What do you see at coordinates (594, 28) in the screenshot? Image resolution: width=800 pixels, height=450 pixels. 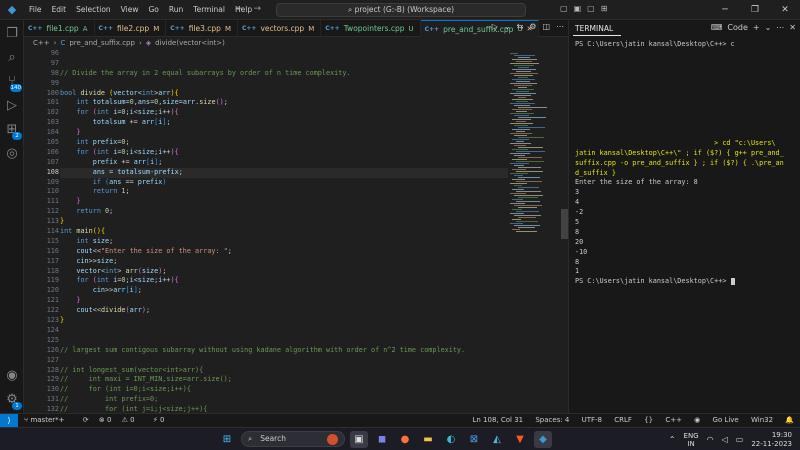 I see `terminal-tab: TERMINAL` at bounding box center [594, 28].